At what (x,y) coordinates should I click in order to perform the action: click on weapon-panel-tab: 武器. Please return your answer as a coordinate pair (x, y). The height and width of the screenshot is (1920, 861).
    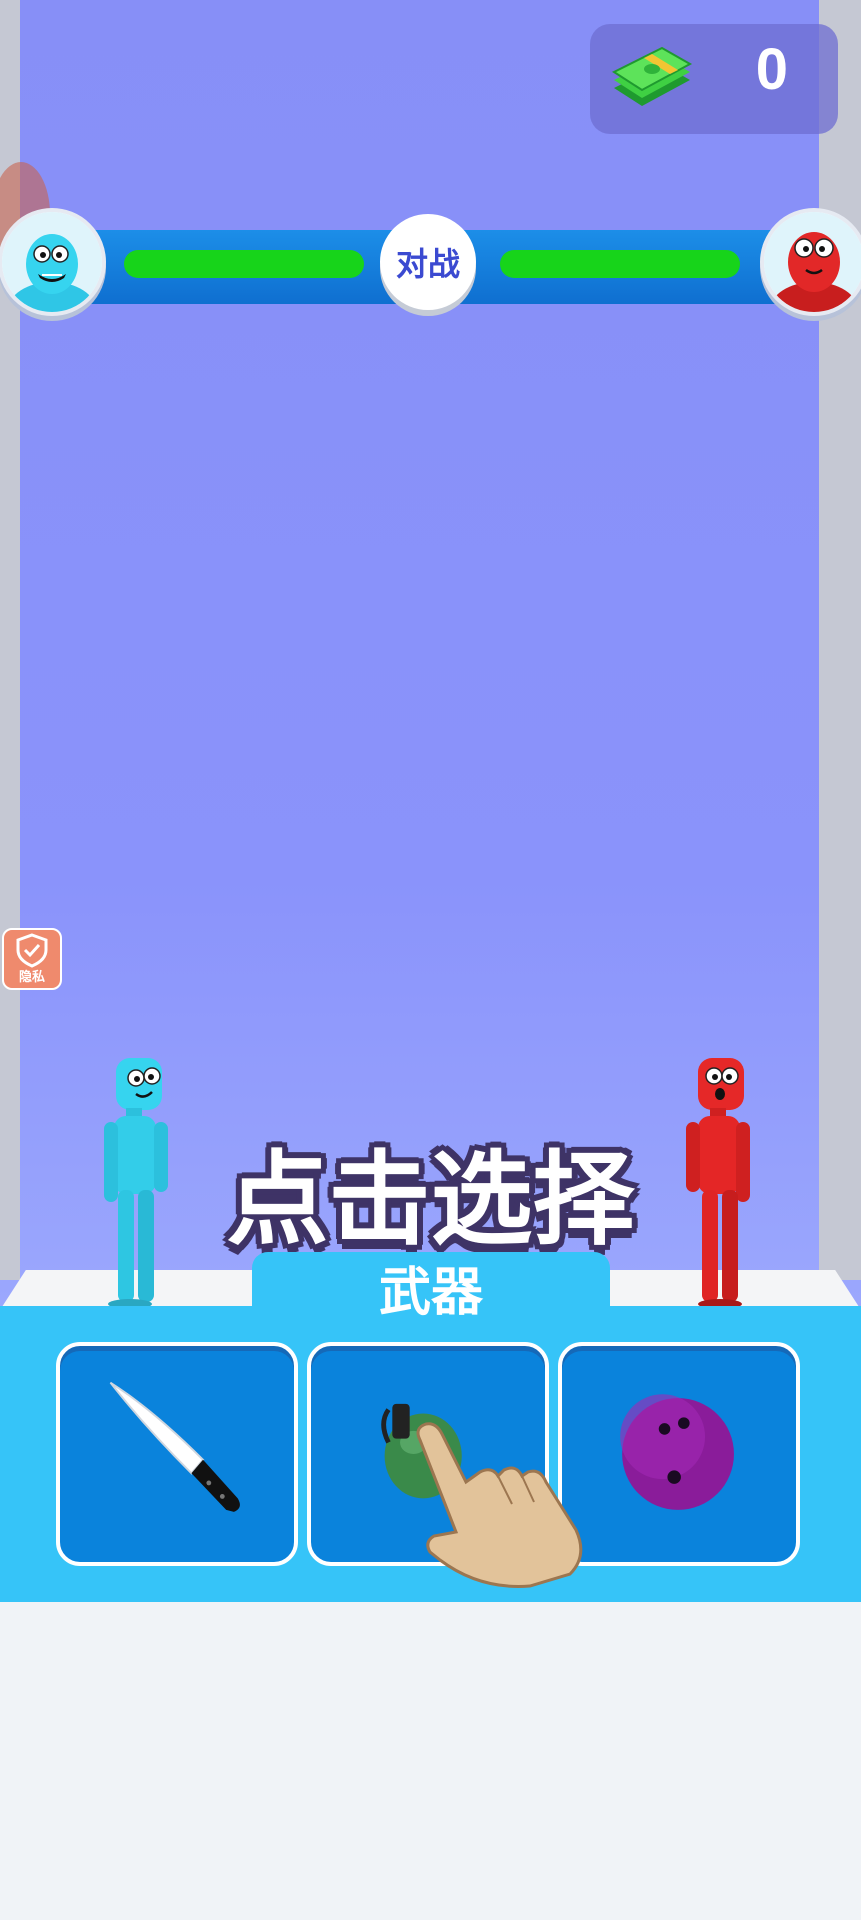
    Looking at the image, I should click on (431, 1287).